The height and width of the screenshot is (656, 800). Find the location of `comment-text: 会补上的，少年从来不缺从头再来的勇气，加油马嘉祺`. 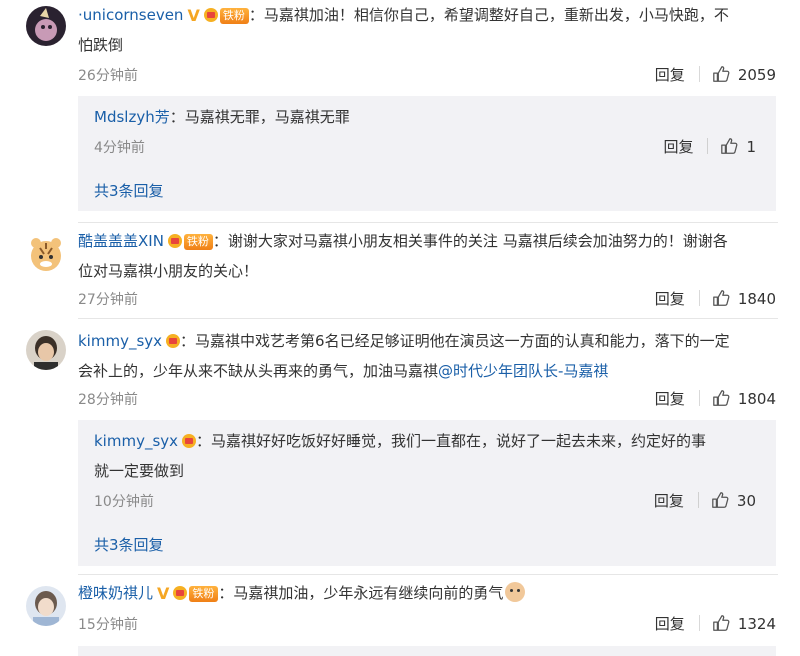

comment-text: 会补上的，少年从来不缺从头再来的勇气，加油马嘉祺 is located at coordinates (258, 371).